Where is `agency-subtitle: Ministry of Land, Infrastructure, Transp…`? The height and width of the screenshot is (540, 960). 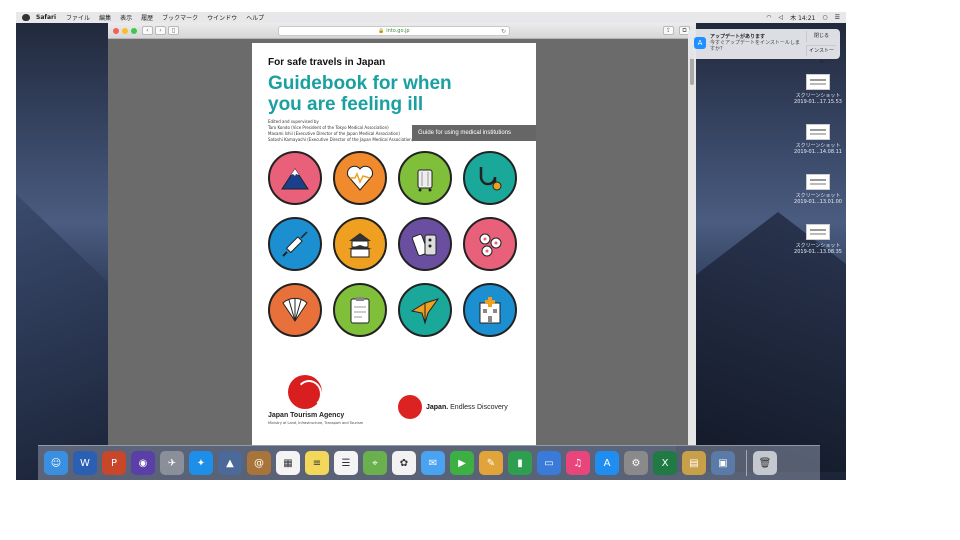 agency-subtitle: Ministry of Land, Infrastructure, Transp… is located at coordinates (316, 423).